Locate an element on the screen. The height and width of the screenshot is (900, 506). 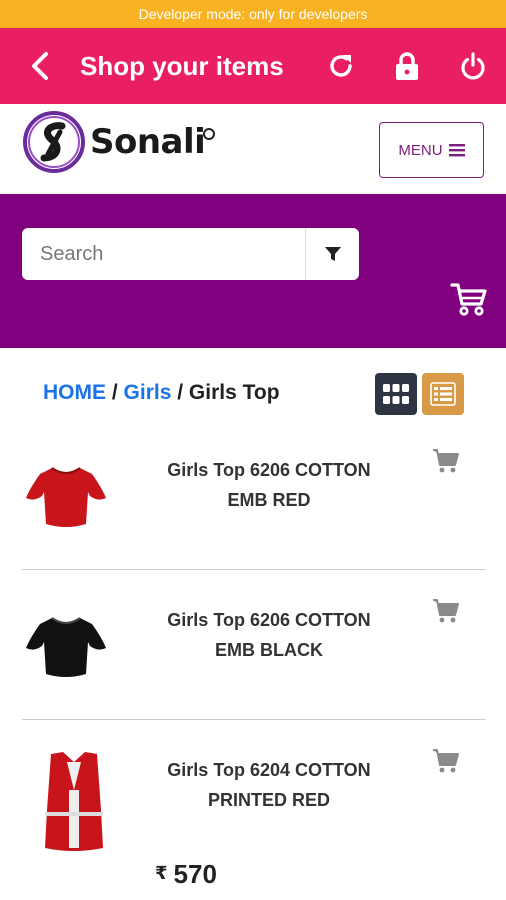
breadcrumb: HOME / Girls / Girls Top is located at coordinates (161, 393).